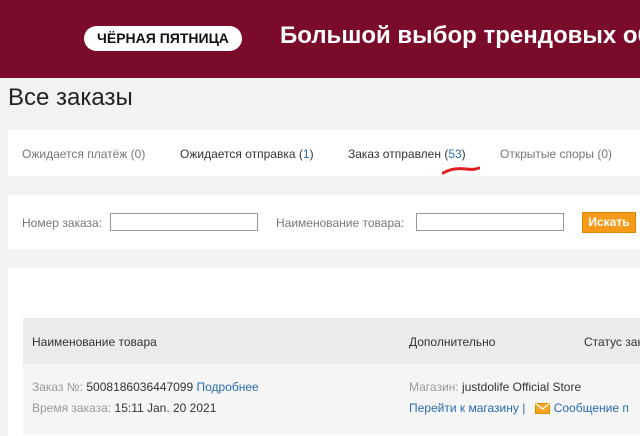  What do you see at coordinates (340, 223) in the screenshot?
I see `product-name-label: Наименование товара:` at bounding box center [340, 223].